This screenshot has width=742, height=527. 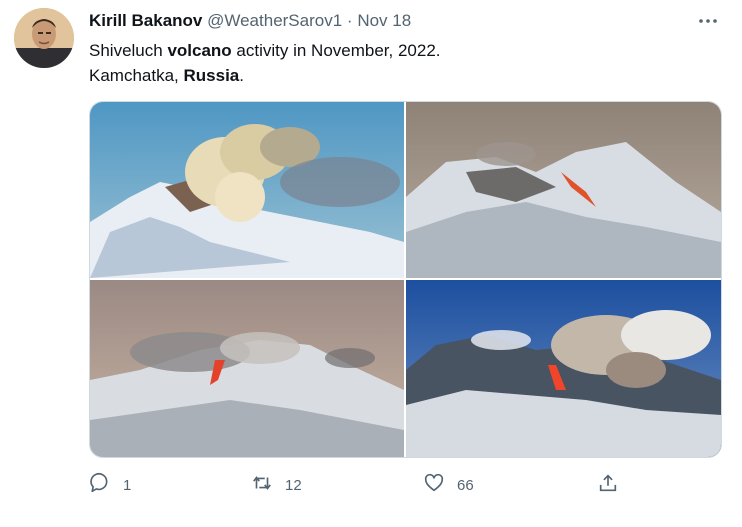 What do you see at coordinates (369, 485) in the screenshot?
I see `tweet-actions: 1 12 66` at bounding box center [369, 485].